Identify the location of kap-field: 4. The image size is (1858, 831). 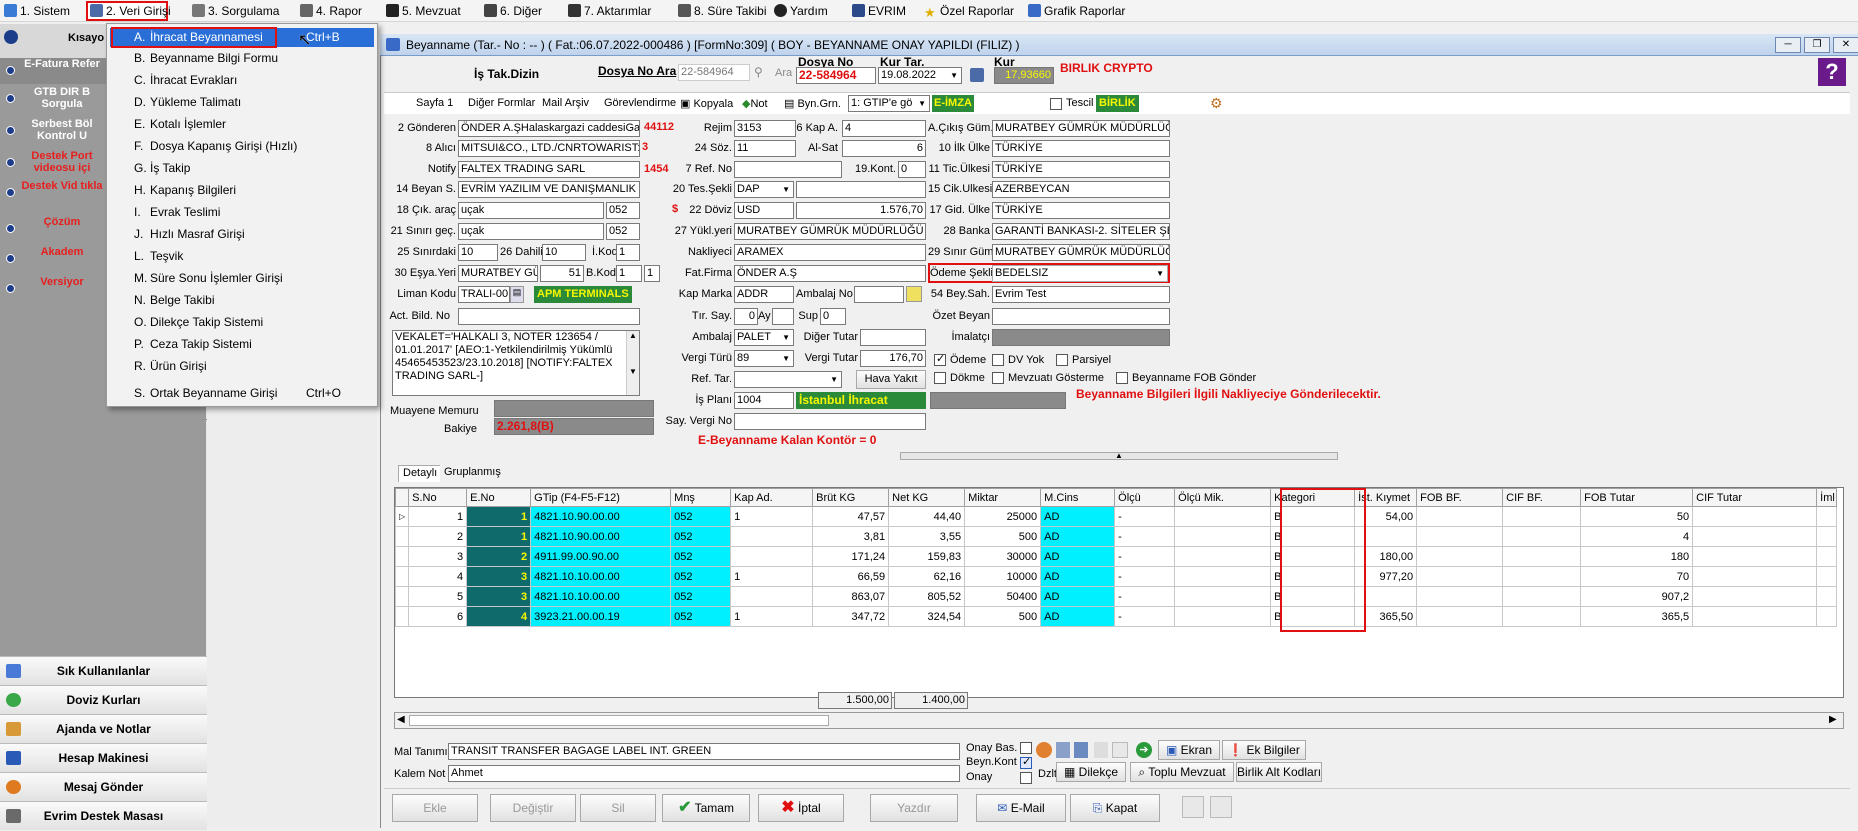
(884, 128).